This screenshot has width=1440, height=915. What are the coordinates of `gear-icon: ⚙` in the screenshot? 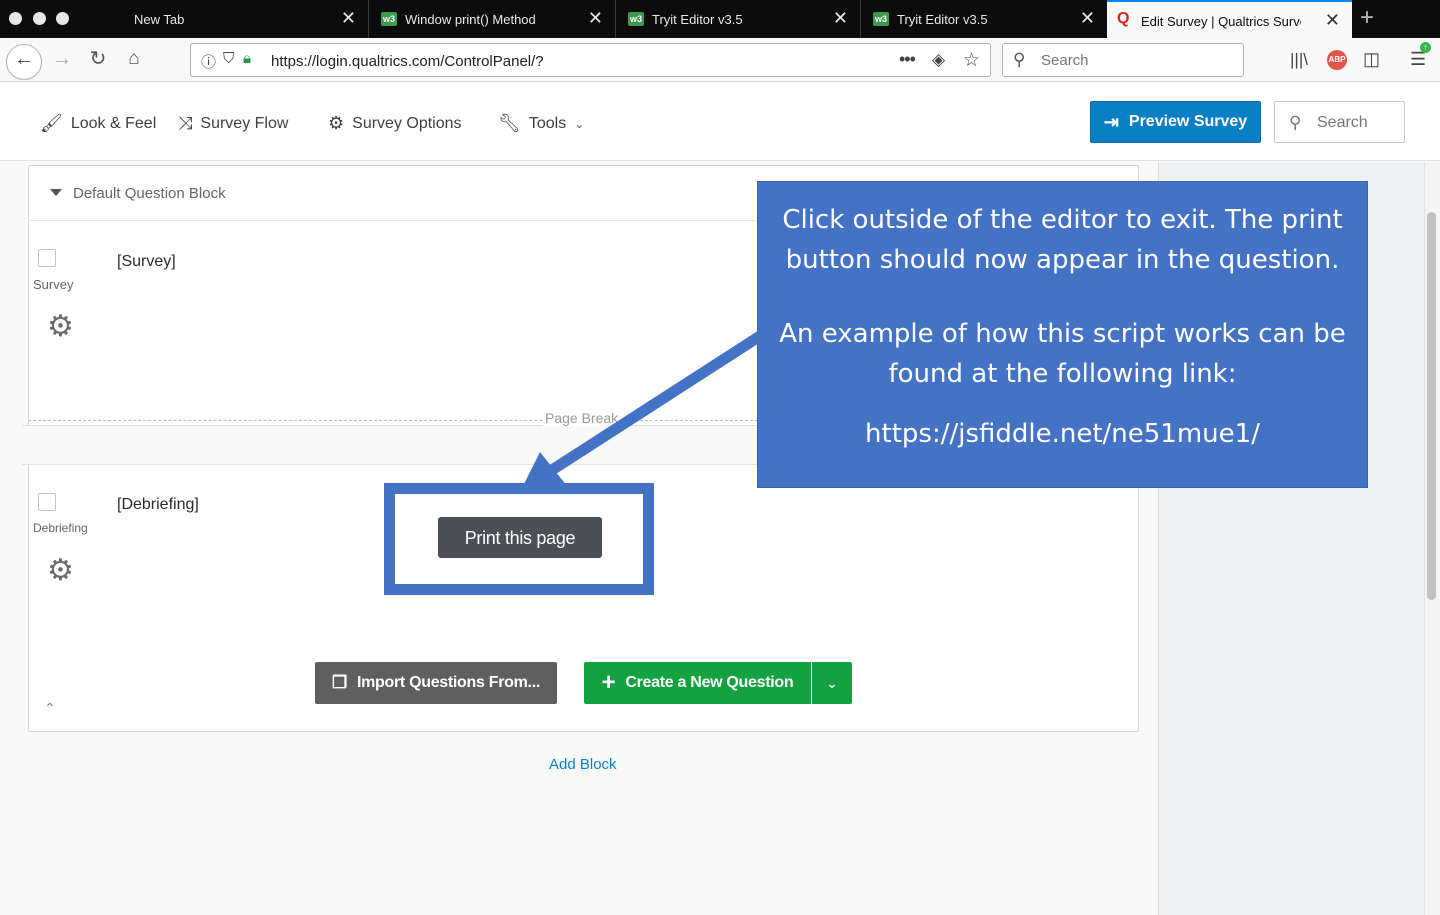 It's located at (336, 123).